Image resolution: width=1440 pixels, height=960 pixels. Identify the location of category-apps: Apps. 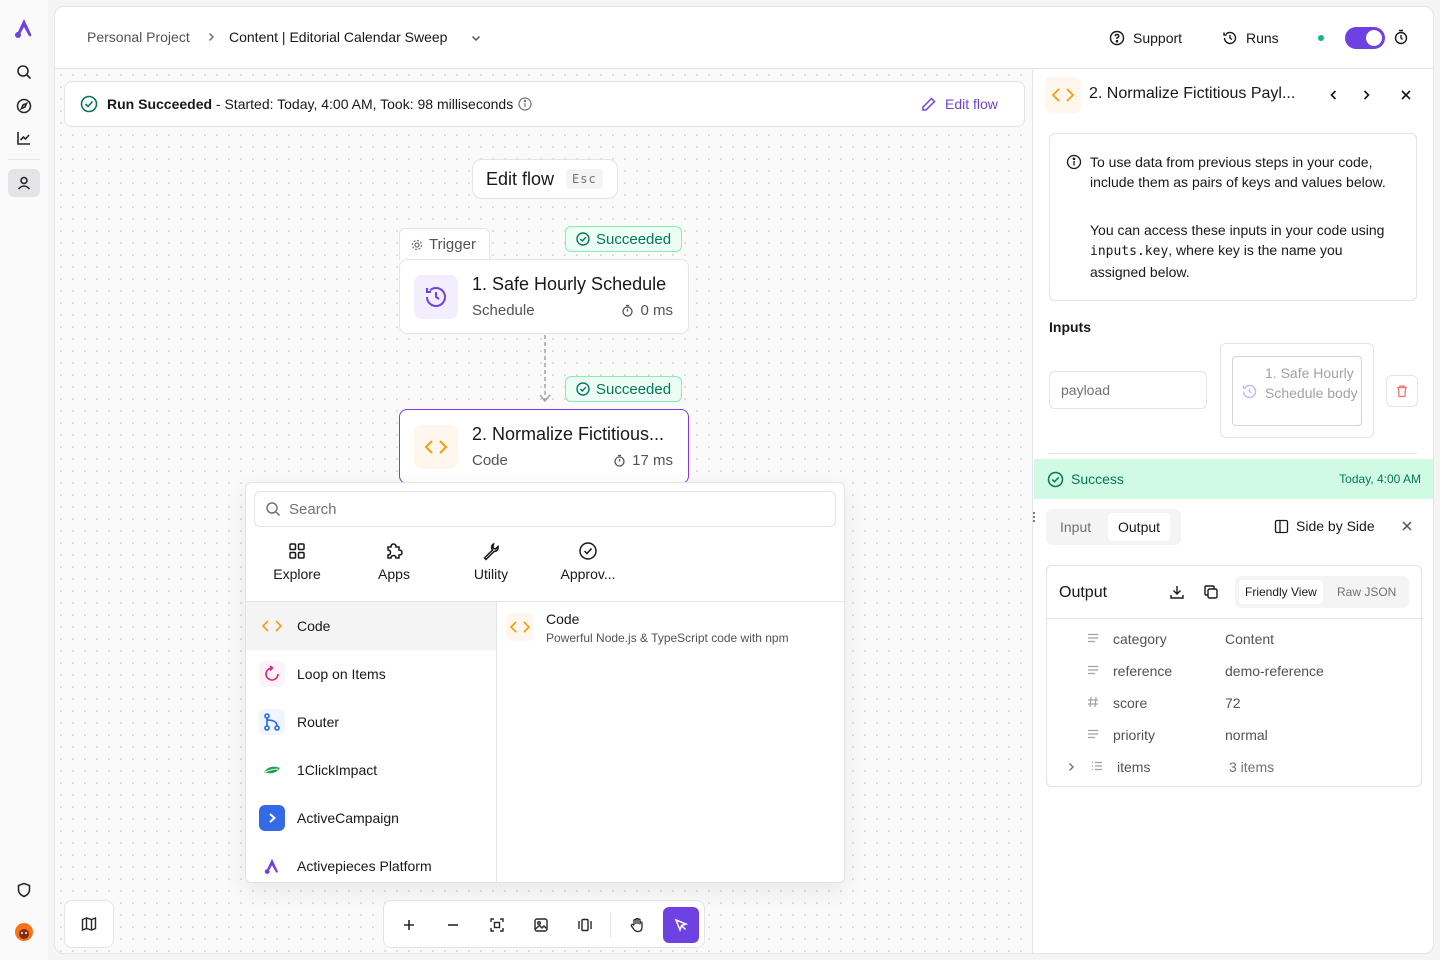
(394, 561).